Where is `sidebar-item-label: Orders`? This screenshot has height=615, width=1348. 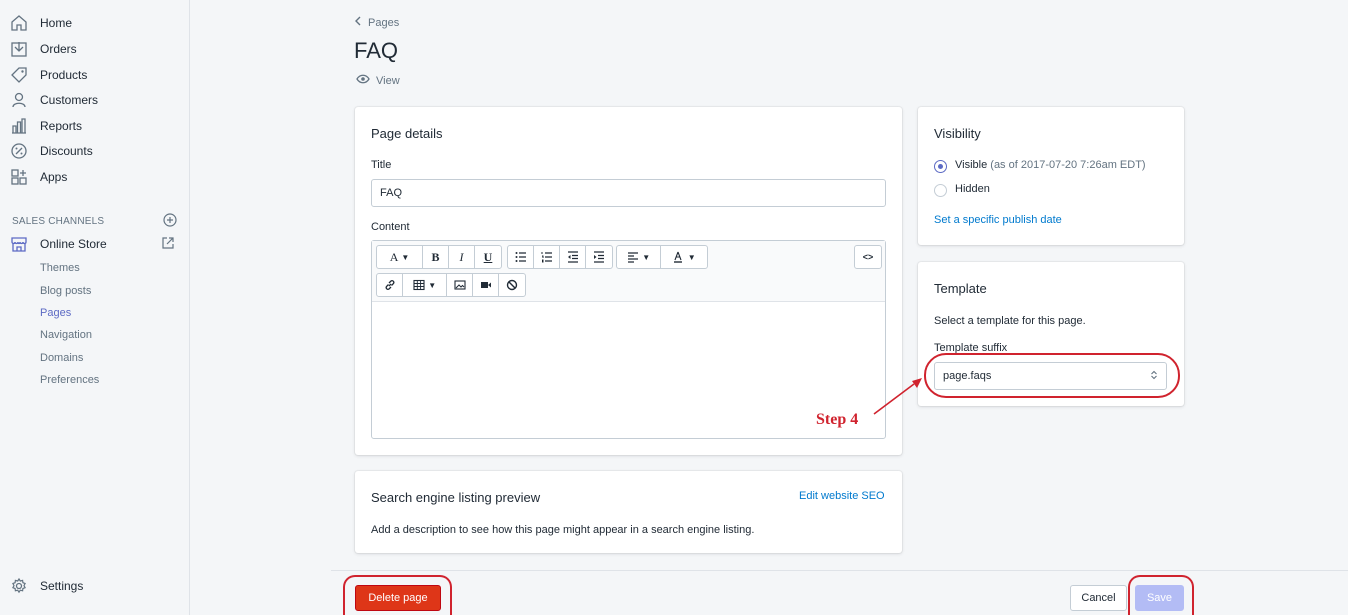
sidebar-item-label: Orders is located at coordinates (58, 49).